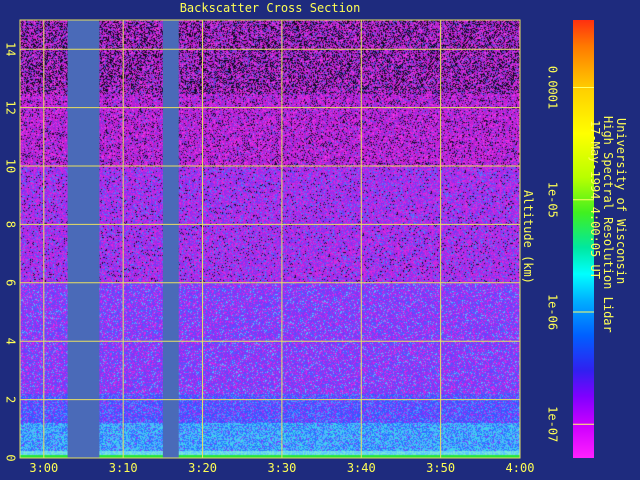  What do you see at coordinates (528, 237) in the screenshot?
I see `y-axis-label: Altitude (km)` at bounding box center [528, 237].